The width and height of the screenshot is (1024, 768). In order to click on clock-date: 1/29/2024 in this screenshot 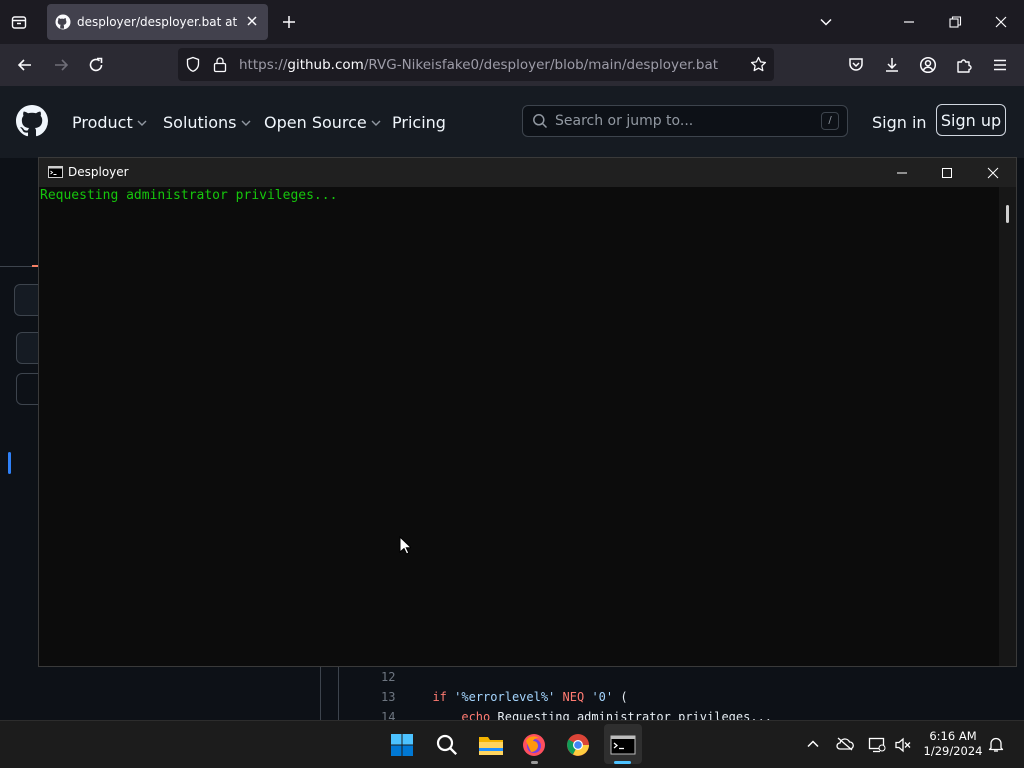, I will do `click(953, 751)`.